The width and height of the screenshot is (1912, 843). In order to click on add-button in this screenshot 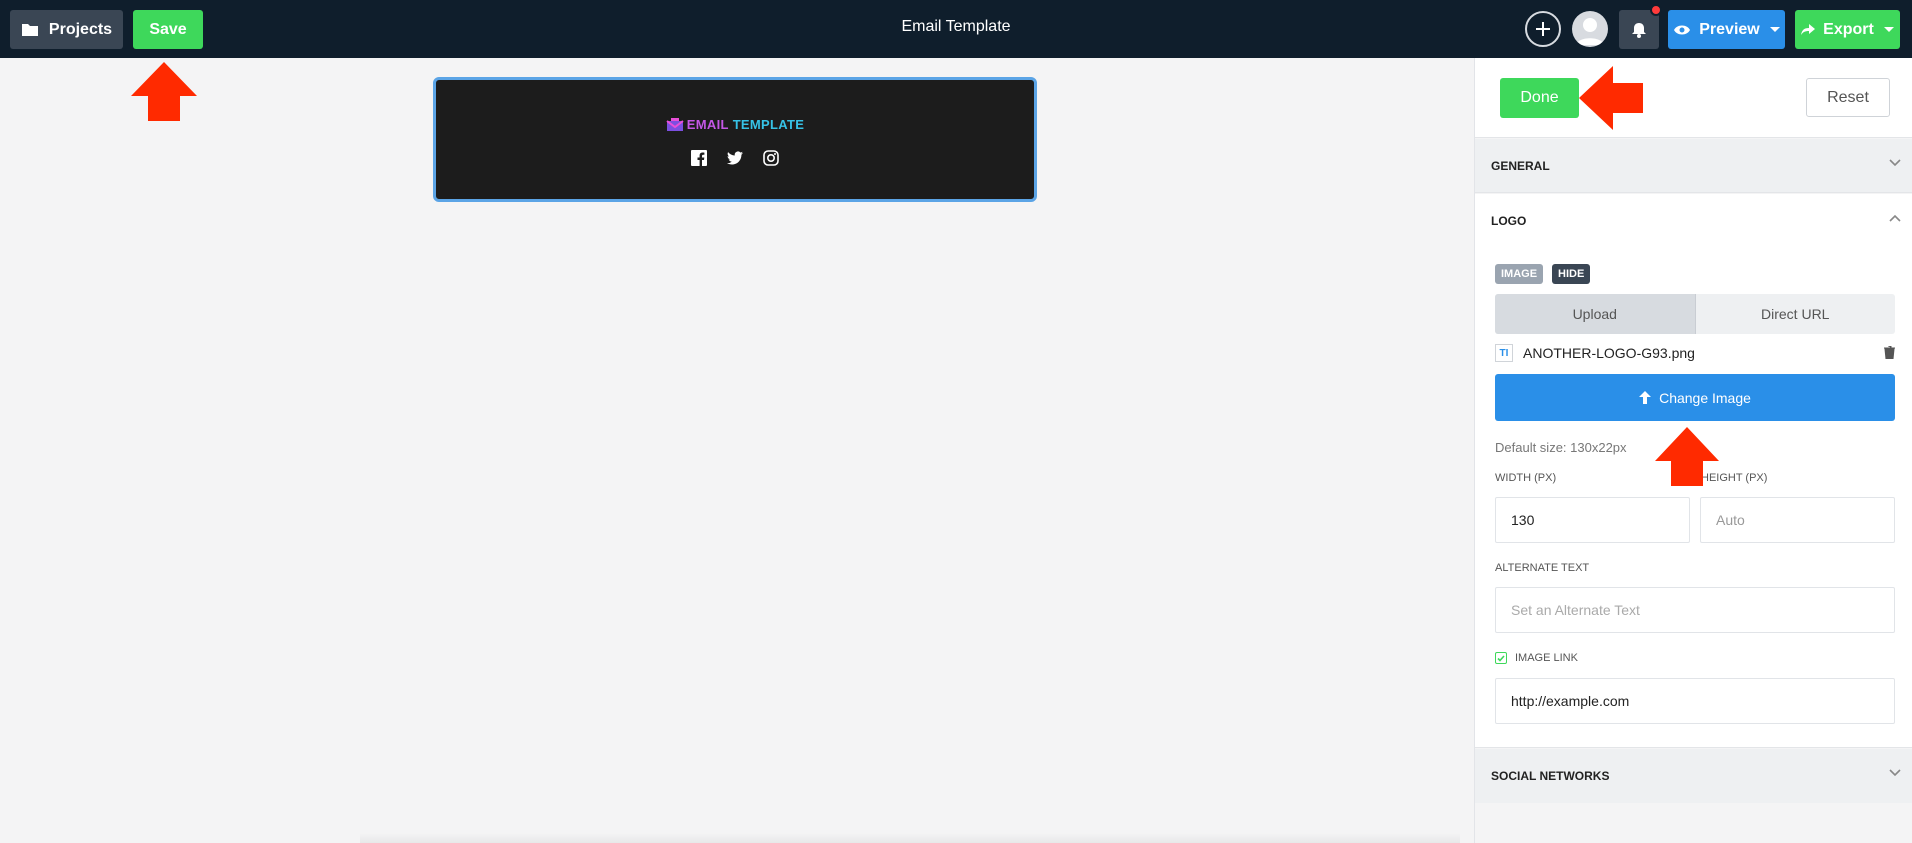, I will do `click(1543, 29)`.